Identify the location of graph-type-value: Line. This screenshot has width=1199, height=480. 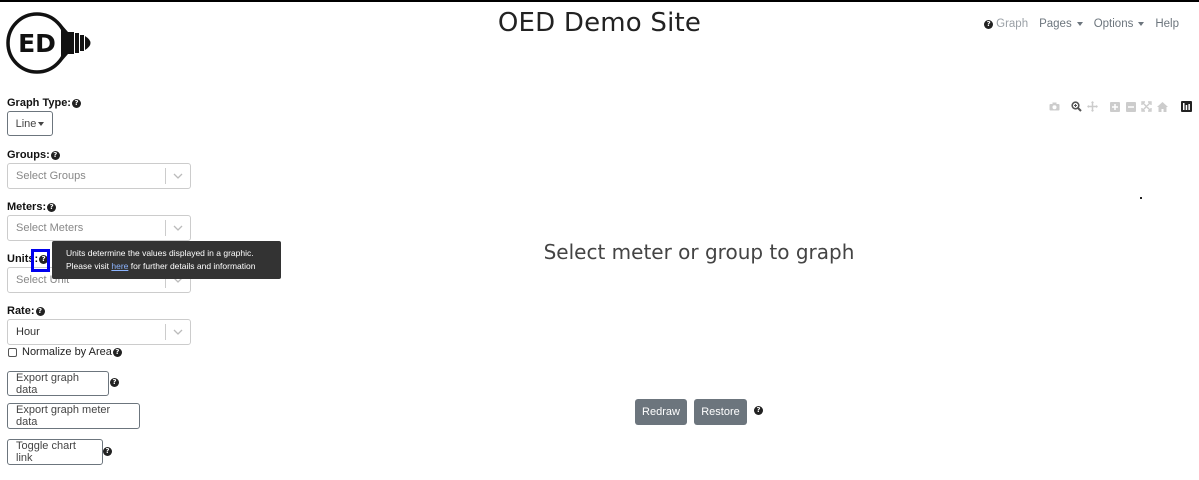
(26, 123).